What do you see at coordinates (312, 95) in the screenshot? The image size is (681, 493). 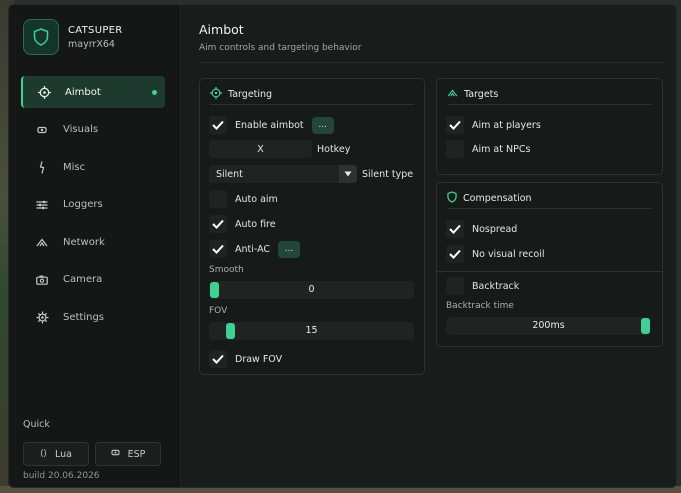 I see `targeting-panel-header: Targeting` at bounding box center [312, 95].